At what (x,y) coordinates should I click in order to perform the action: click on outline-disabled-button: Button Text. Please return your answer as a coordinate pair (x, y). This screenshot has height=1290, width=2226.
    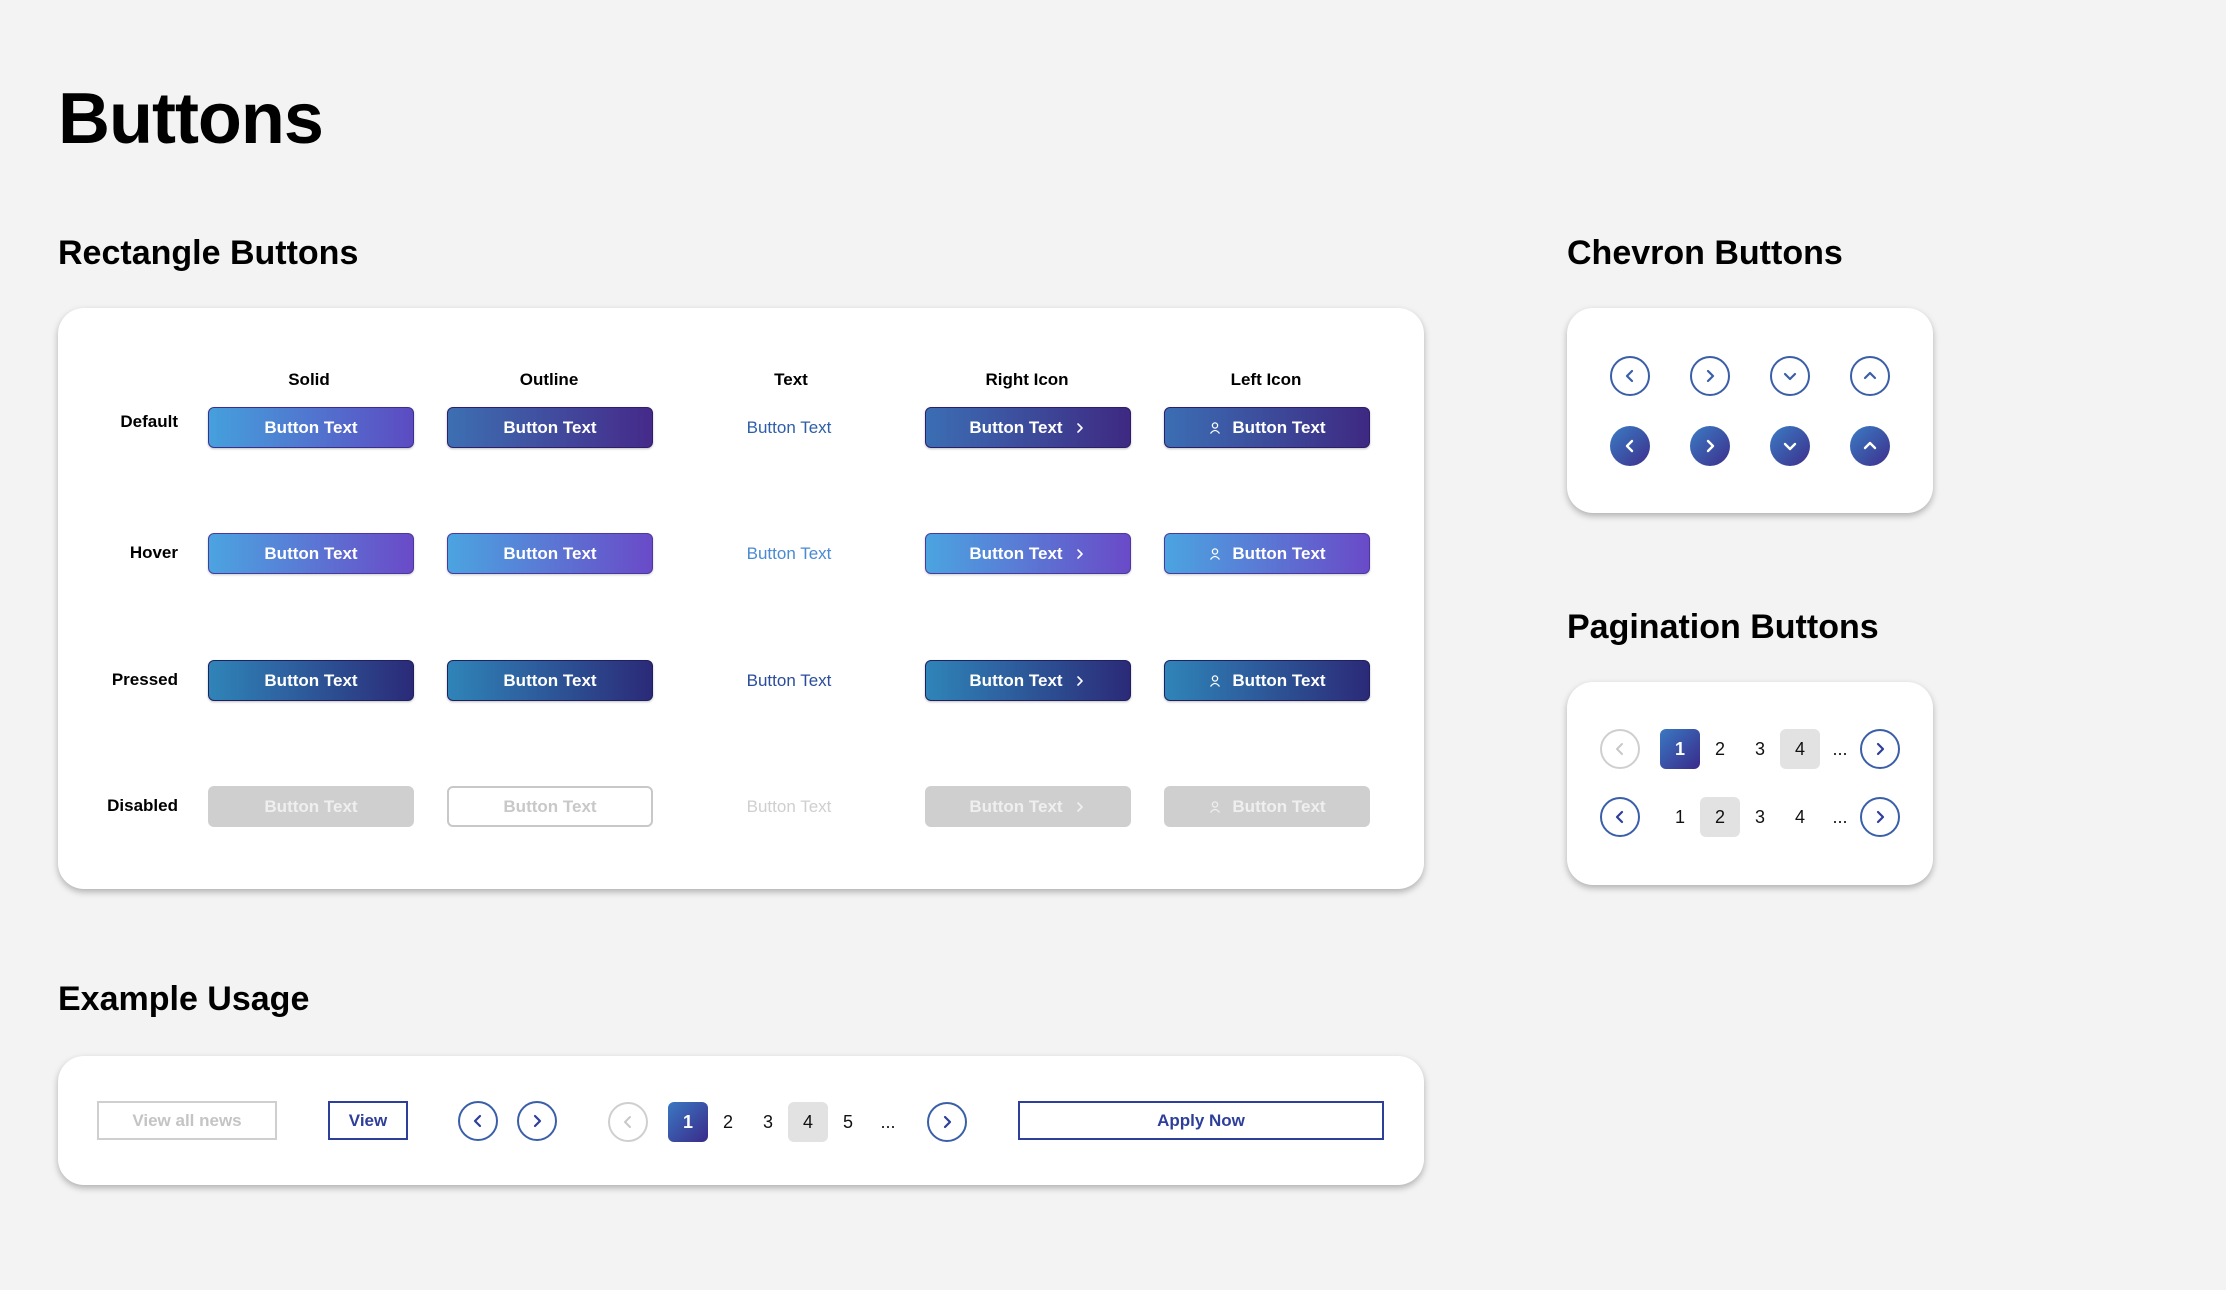
    Looking at the image, I should click on (550, 806).